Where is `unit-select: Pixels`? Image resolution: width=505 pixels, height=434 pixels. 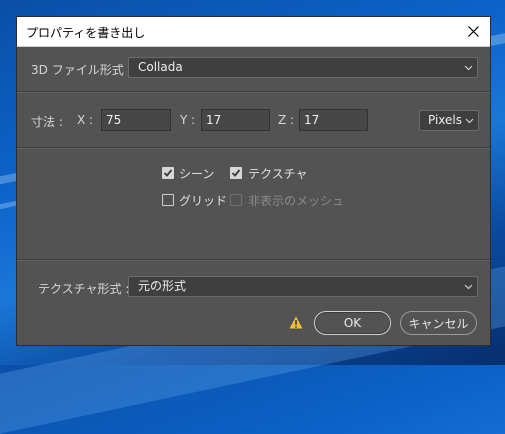
unit-select: Pixels is located at coordinates (449, 120).